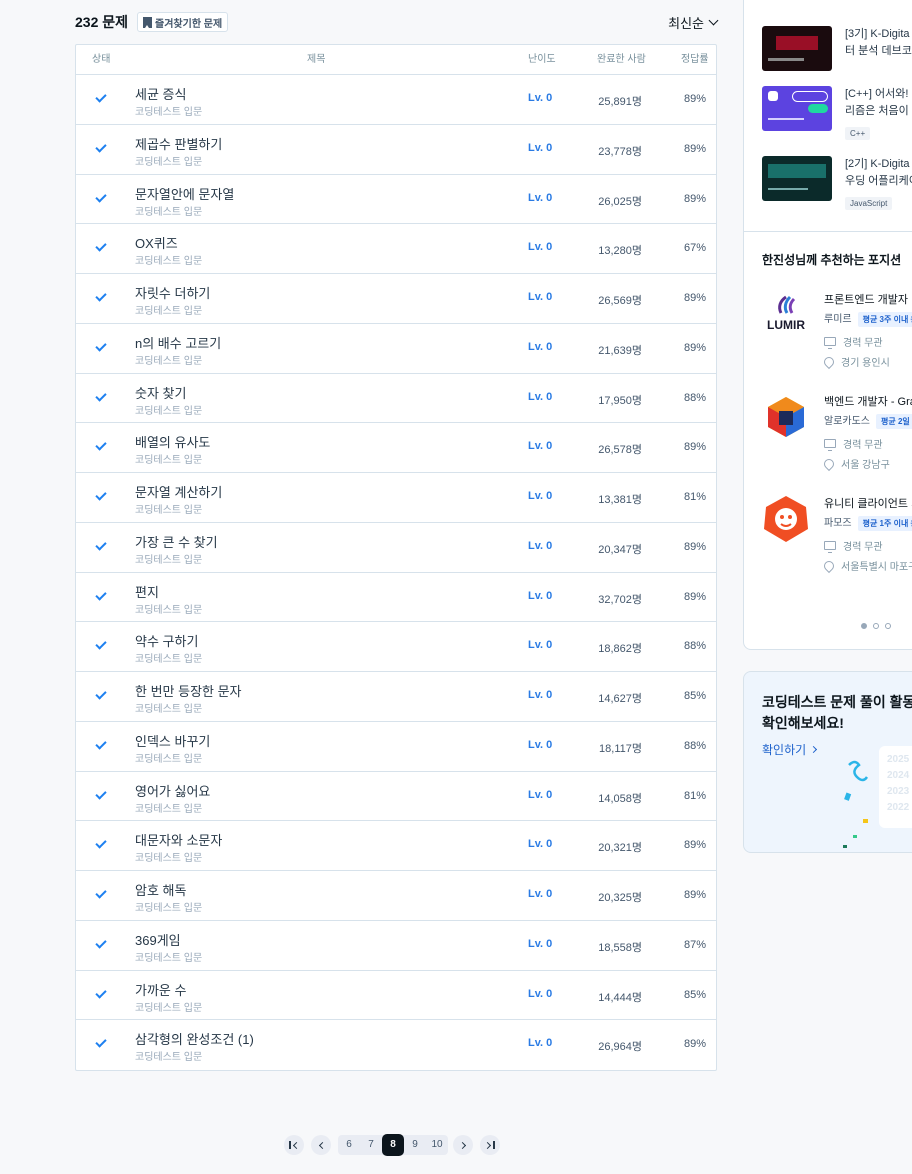  I want to click on problem-title: 자릿수 더하기, so click(172, 292).